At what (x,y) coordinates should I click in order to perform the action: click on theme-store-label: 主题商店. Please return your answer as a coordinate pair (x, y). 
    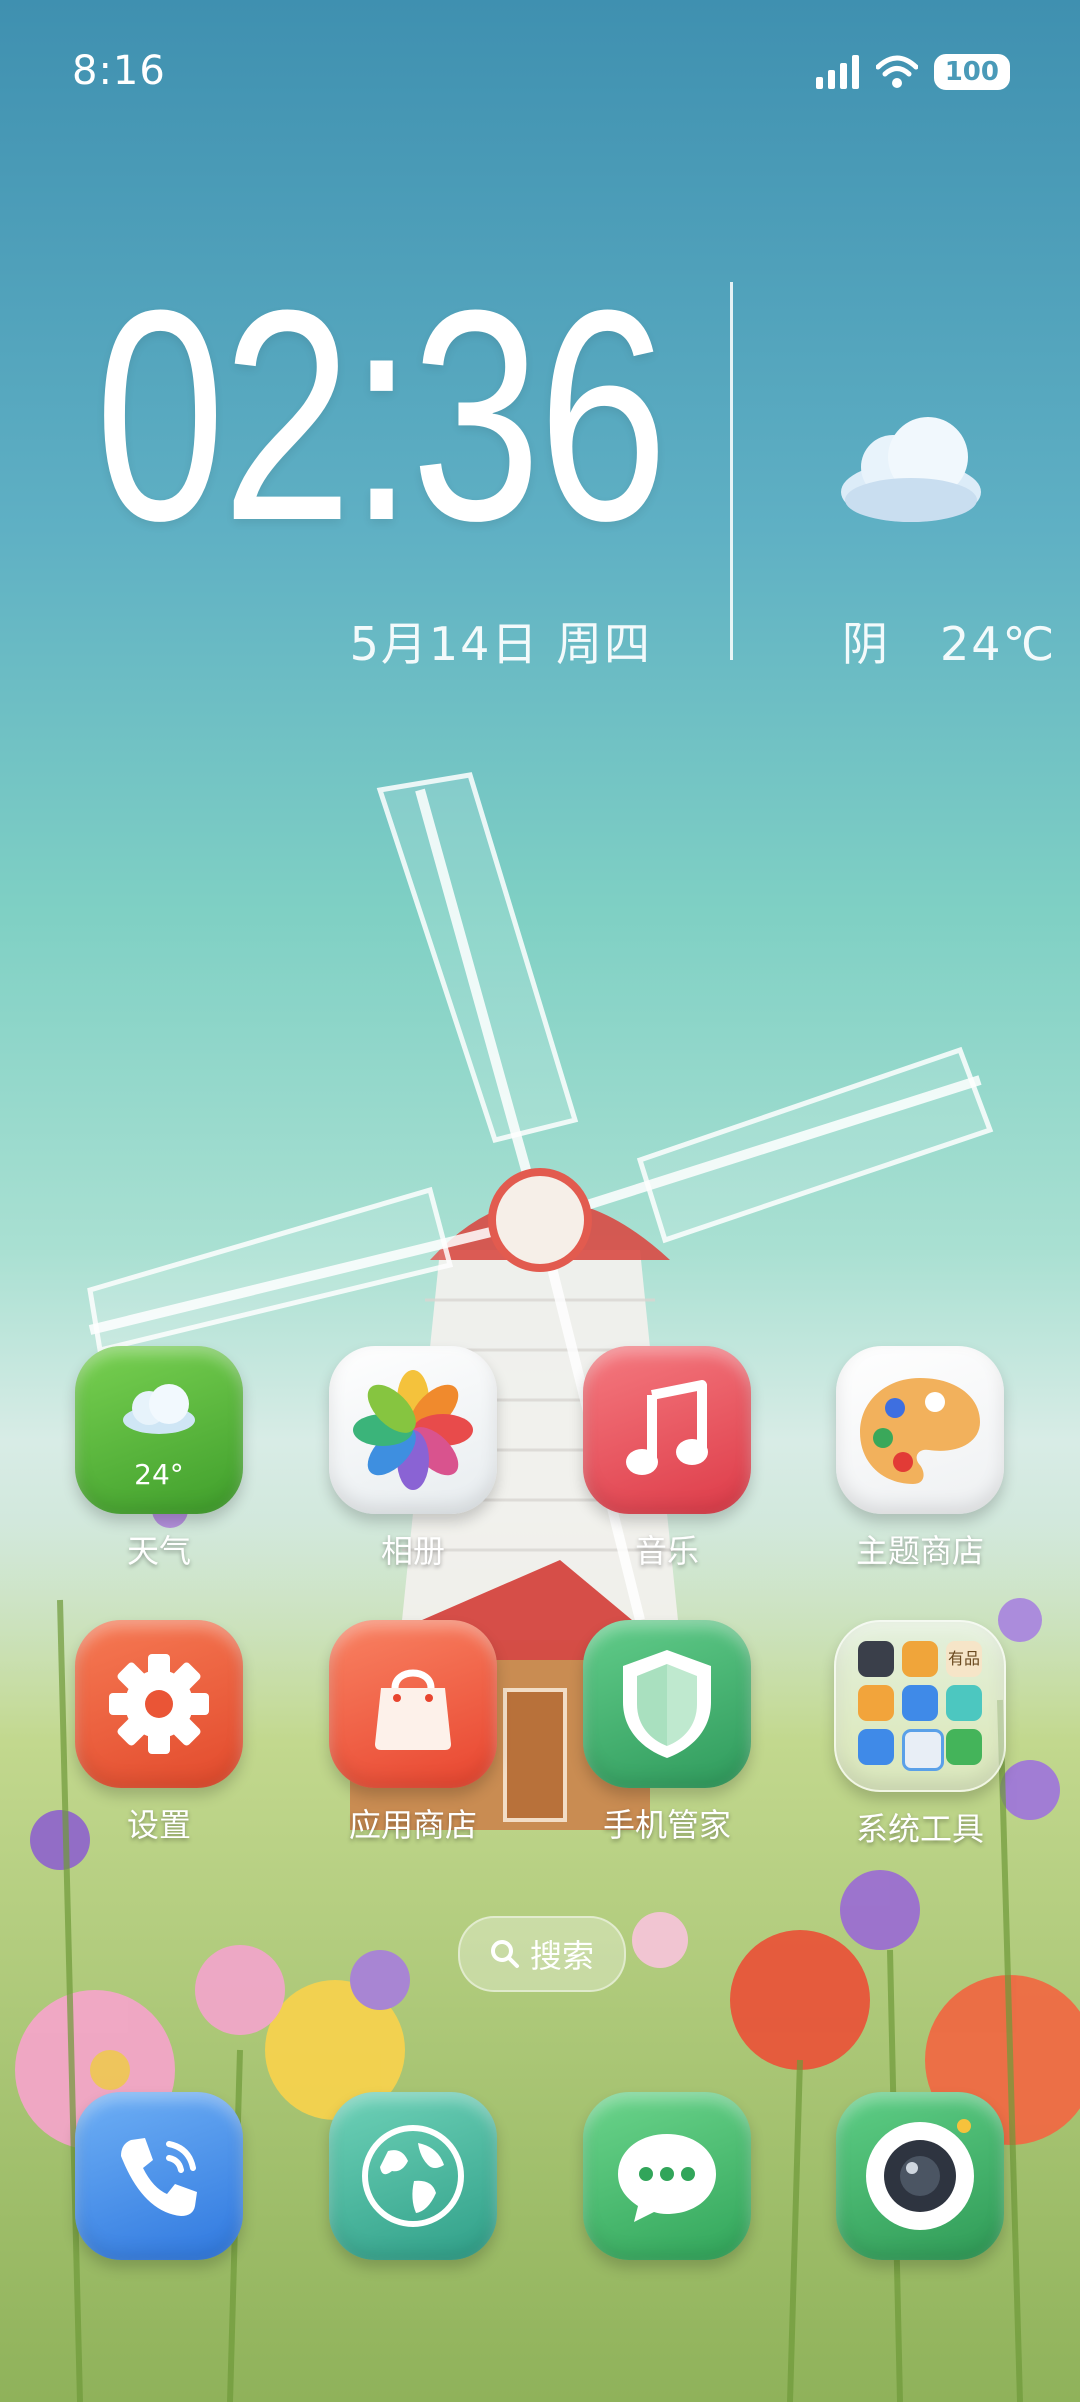
    Looking at the image, I should click on (919, 1551).